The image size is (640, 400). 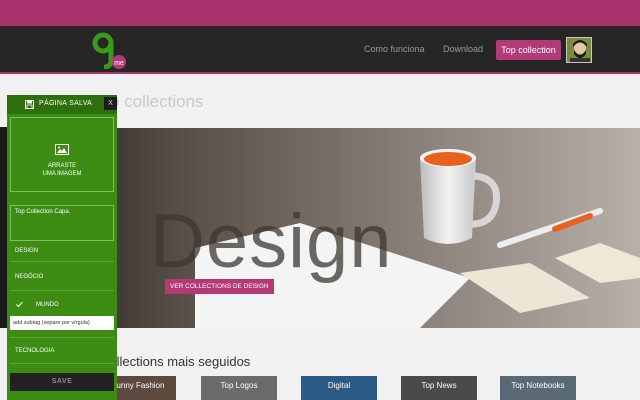 What do you see at coordinates (62, 149) in the screenshot?
I see `image-icon` at bounding box center [62, 149].